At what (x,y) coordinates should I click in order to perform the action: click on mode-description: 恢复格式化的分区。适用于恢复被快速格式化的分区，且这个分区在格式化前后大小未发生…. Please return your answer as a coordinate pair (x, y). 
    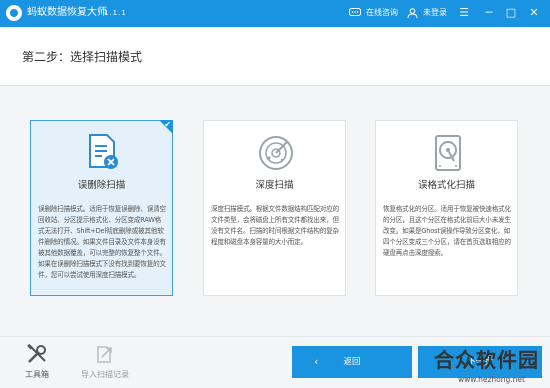
    Looking at the image, I should click on (447, 231).